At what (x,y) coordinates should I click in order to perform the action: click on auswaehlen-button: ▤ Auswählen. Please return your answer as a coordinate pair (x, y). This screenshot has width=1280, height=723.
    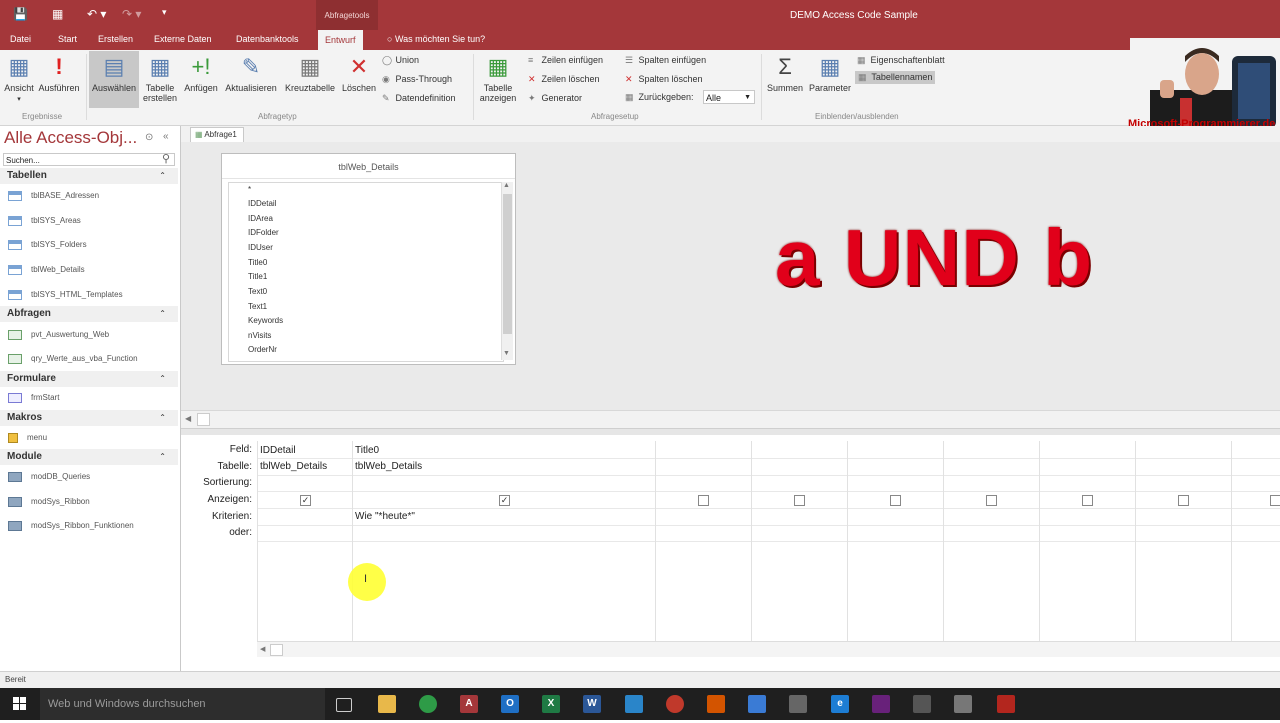
    Looking at the image, I should click on (114, 79).